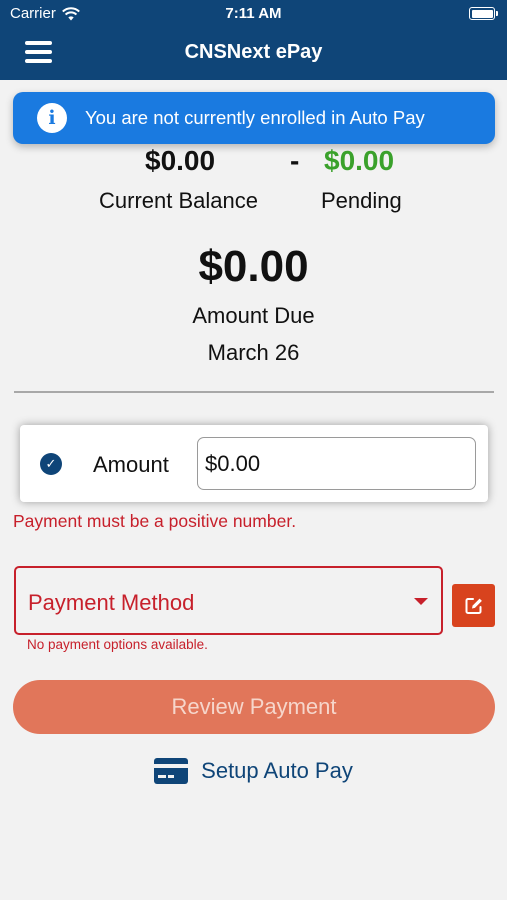 This screenshot has width=507, height=900. I want to click on due-date: March 26, so click(253, 352).